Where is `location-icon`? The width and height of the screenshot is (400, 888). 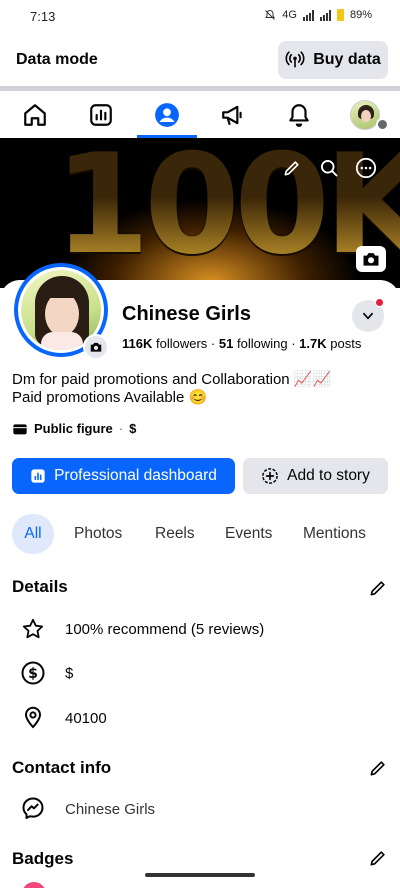
location-icon is located at coordinates (33, 717).